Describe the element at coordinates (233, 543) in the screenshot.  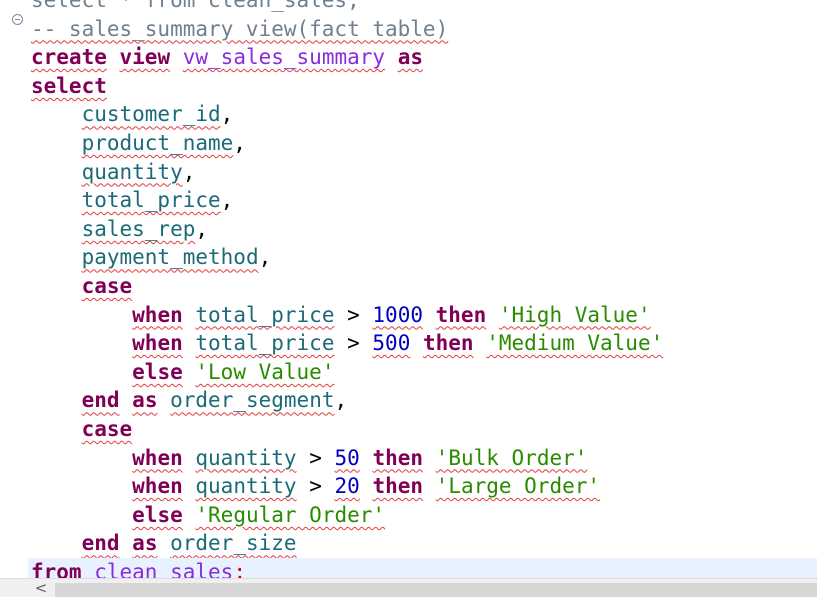
I see `code-token-id: order_size` at that location.